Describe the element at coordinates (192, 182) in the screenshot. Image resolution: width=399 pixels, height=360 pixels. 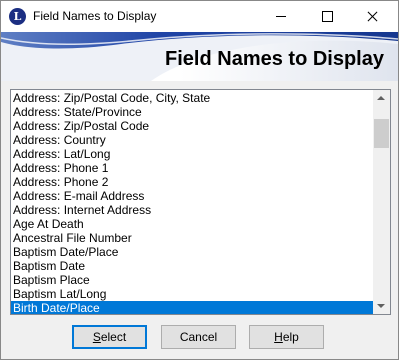
I see `list-item: Address: Phone 2` at that location.